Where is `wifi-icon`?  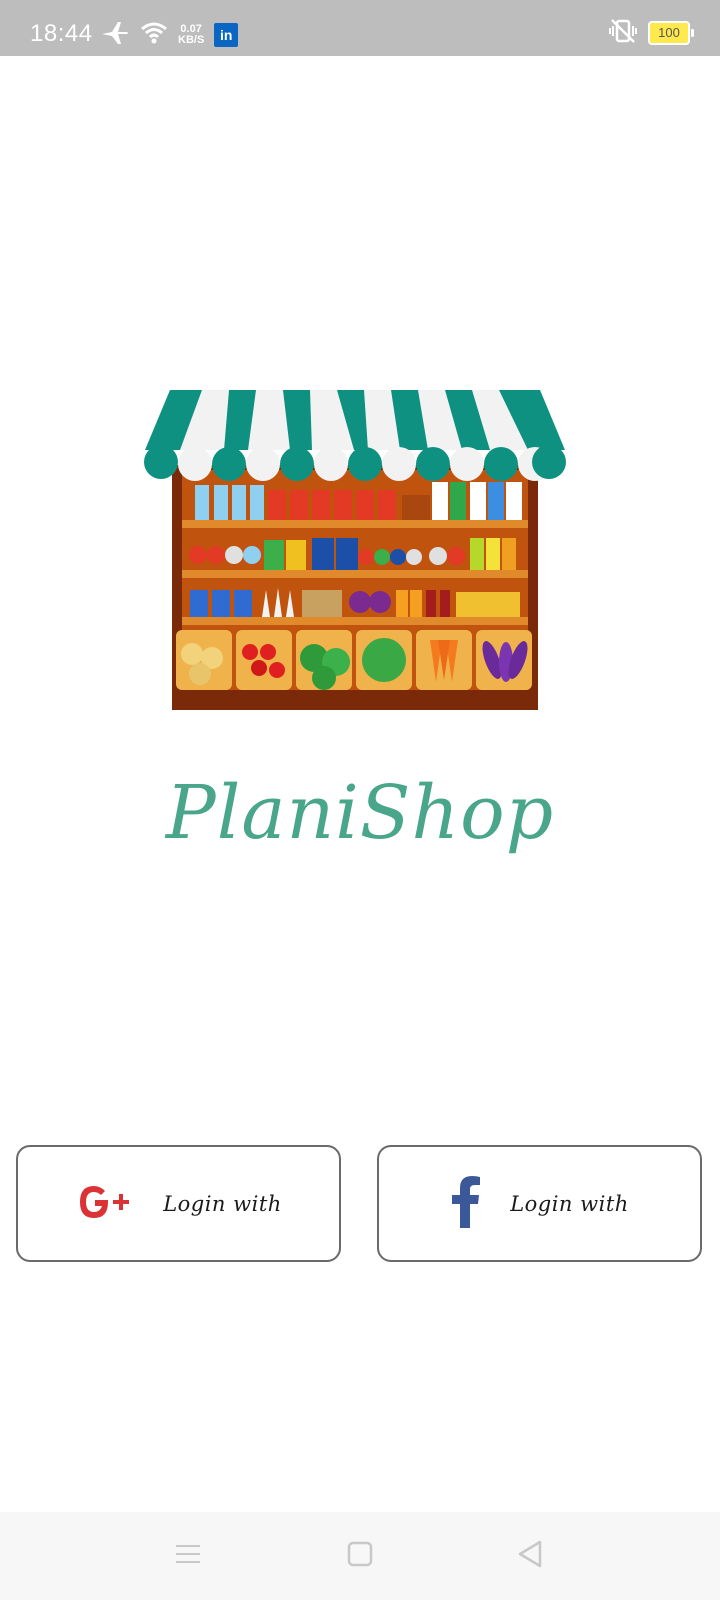
wifi-icon is located at coordinates (154, 35).